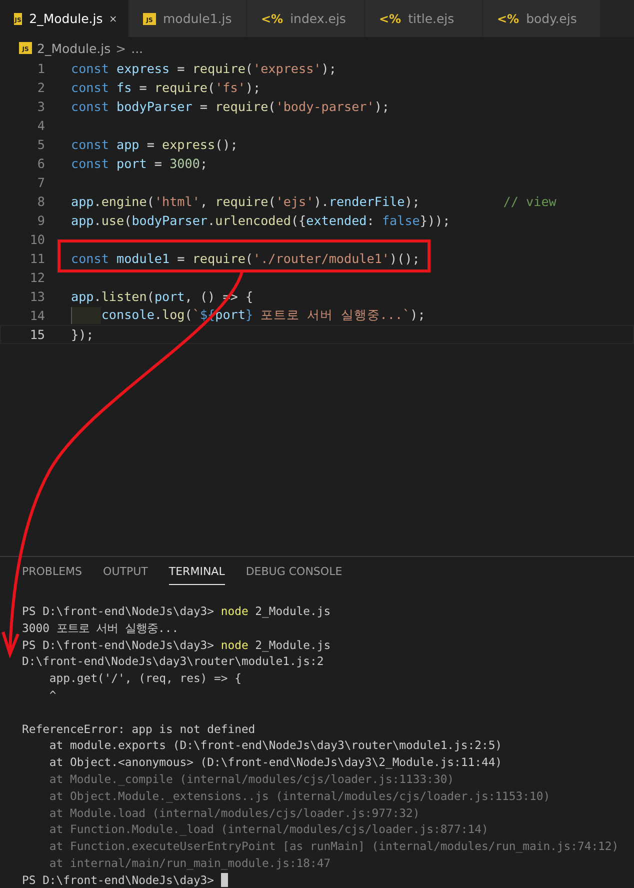 The width and height of the screenshot is (634, 888). I want to click on panel-tab: PROBLEMS, so click(52, 575).